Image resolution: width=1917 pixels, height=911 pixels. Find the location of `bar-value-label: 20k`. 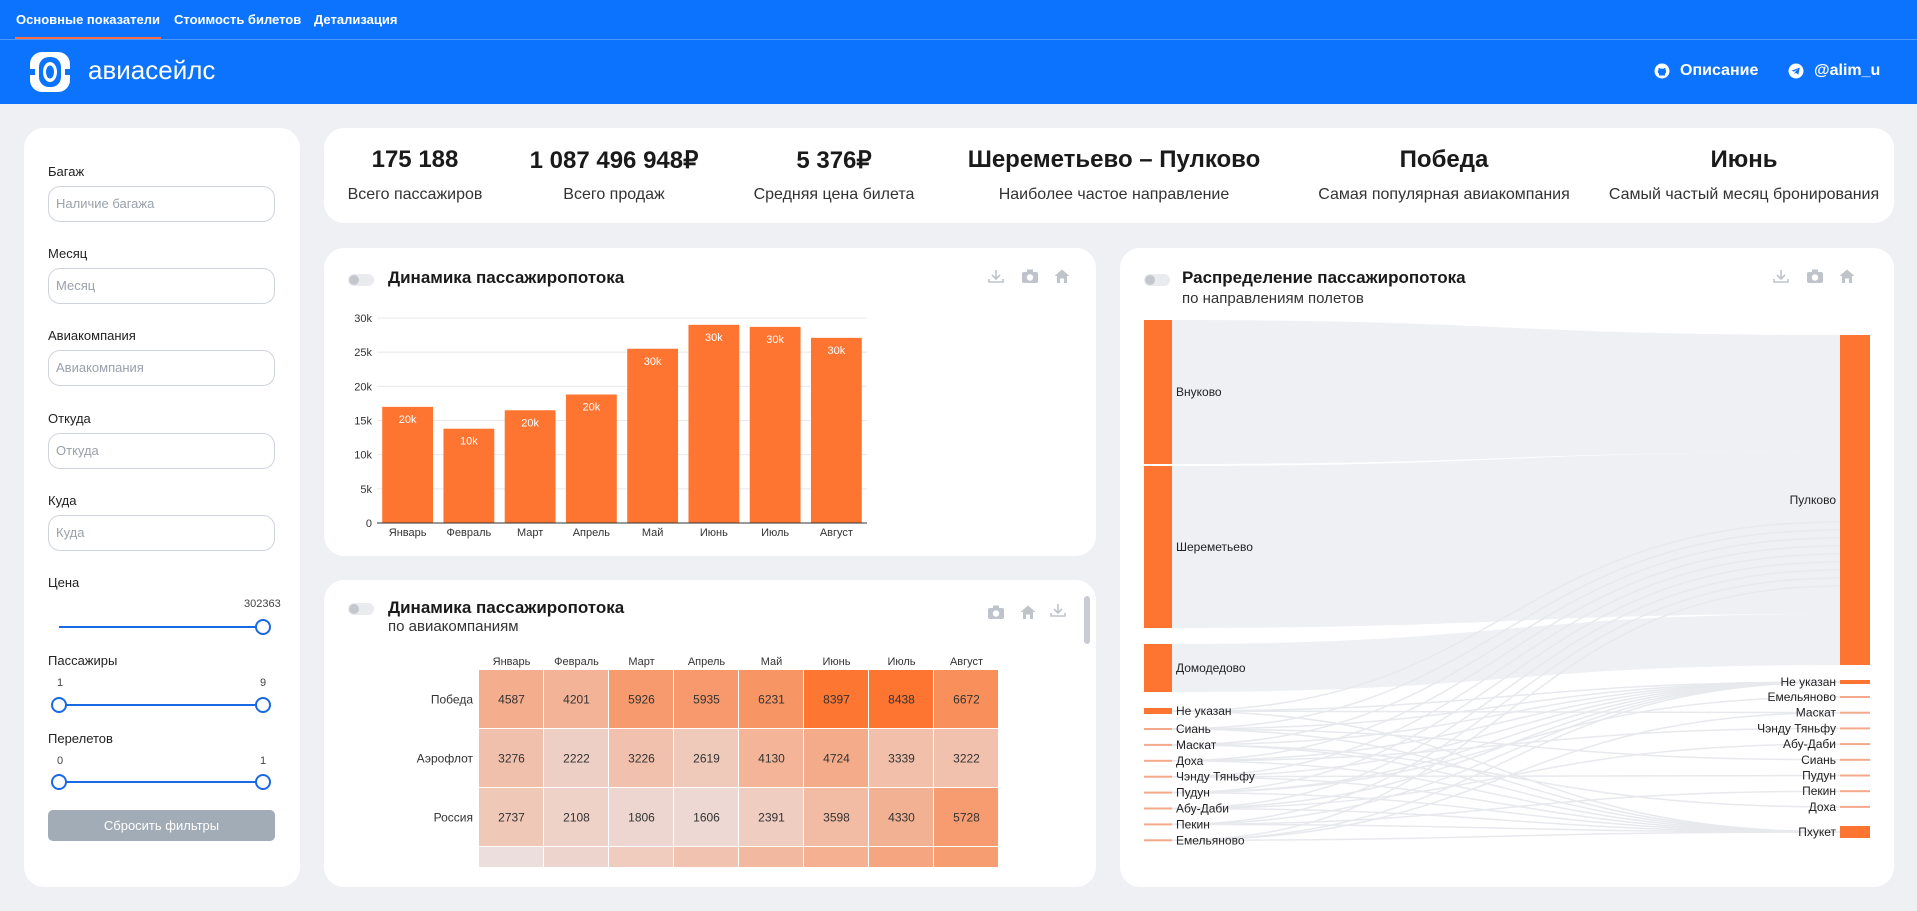

bar-value-label: 20k is located at coordinates (530, 423).